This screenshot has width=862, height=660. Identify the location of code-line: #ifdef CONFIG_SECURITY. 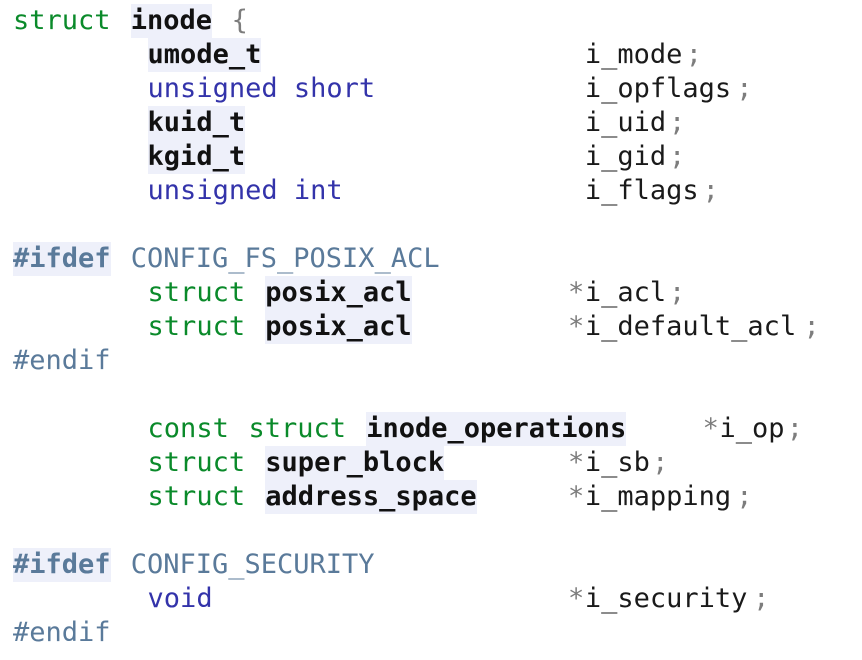
(431, 565).